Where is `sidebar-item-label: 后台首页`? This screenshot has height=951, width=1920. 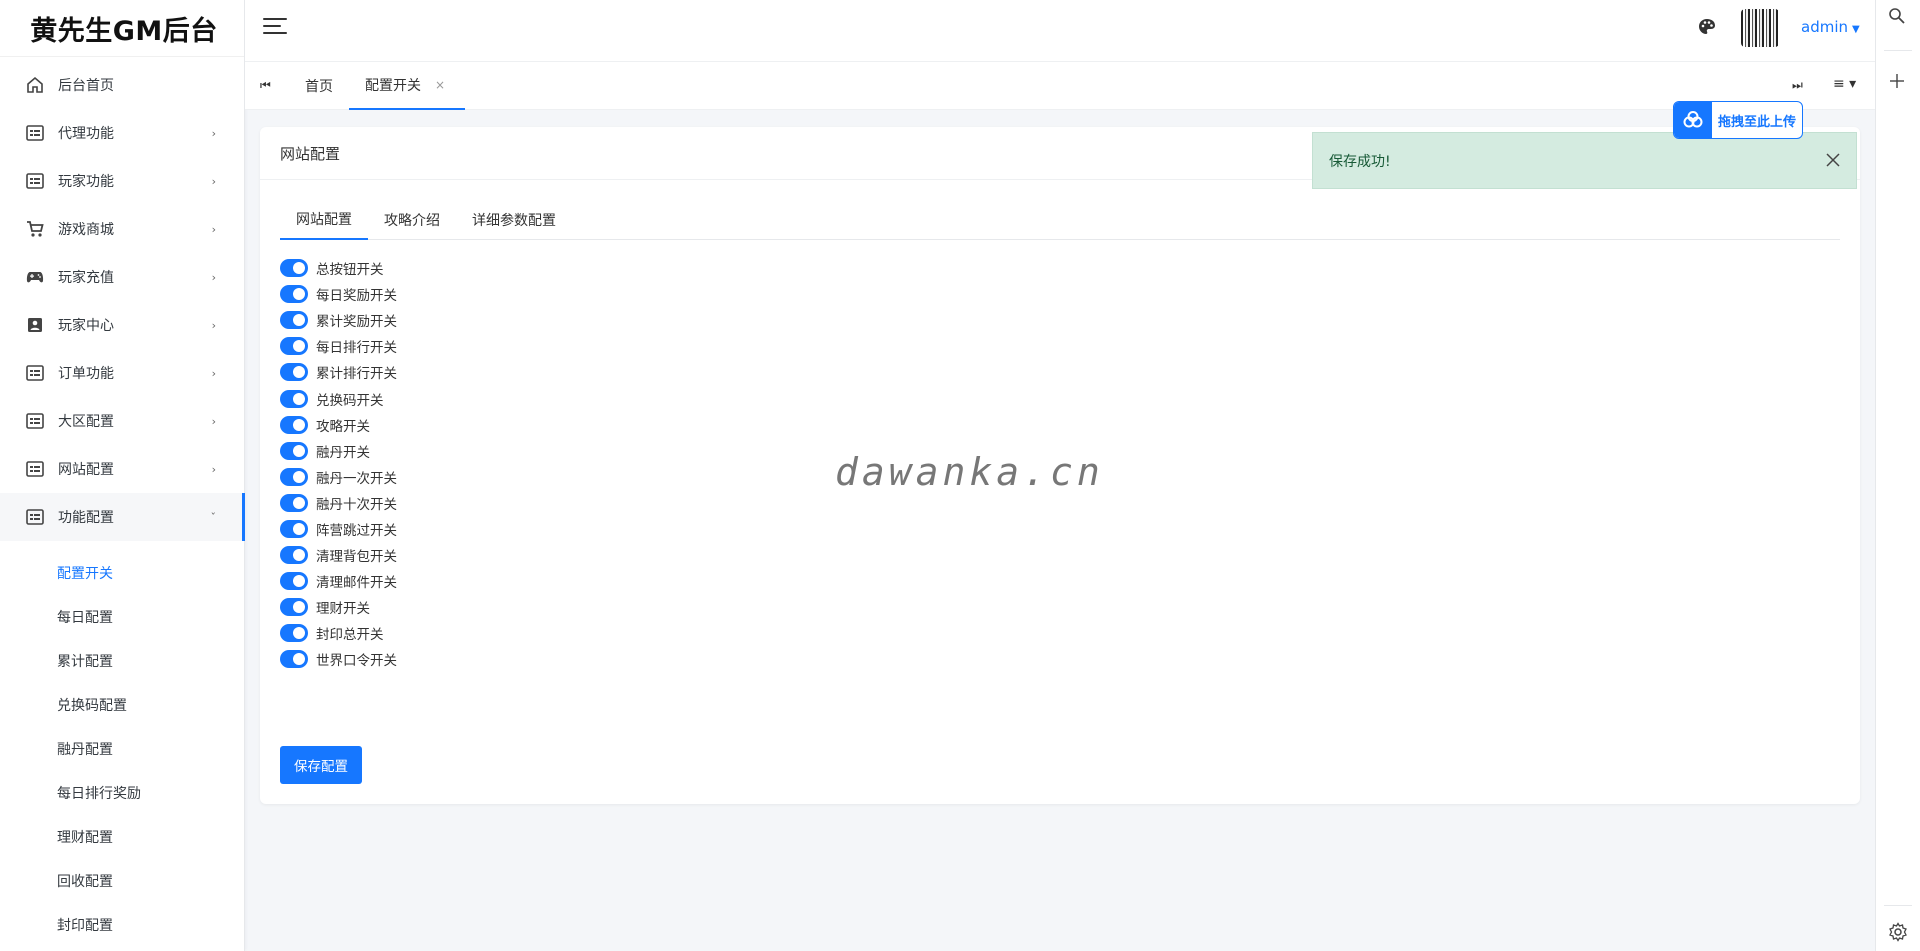
sidebar-item-label: 后台首页 is located at coordinates (86, 86).